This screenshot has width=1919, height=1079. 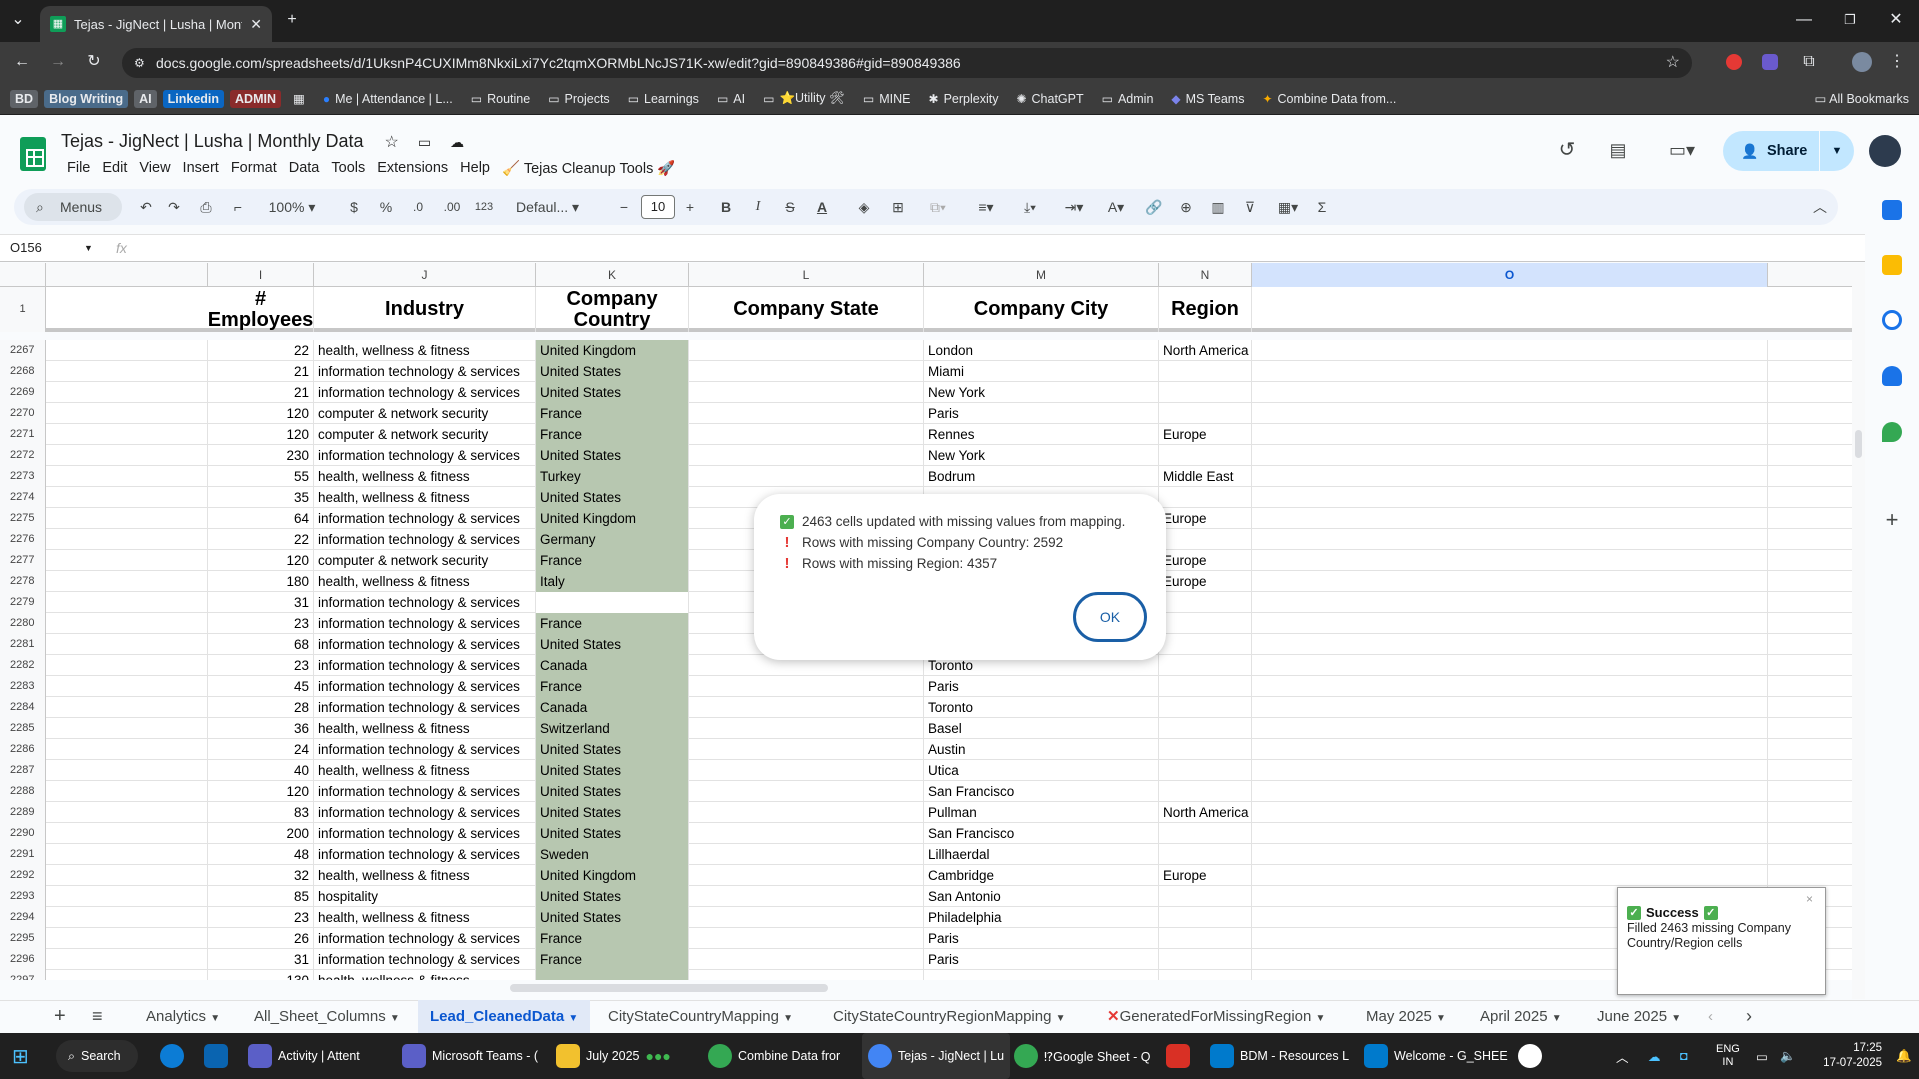 What do you see at coordinates (1041, 728) in the screenshot?
I see `cell-company-city: Basel` at bounding box center [1041, 728].